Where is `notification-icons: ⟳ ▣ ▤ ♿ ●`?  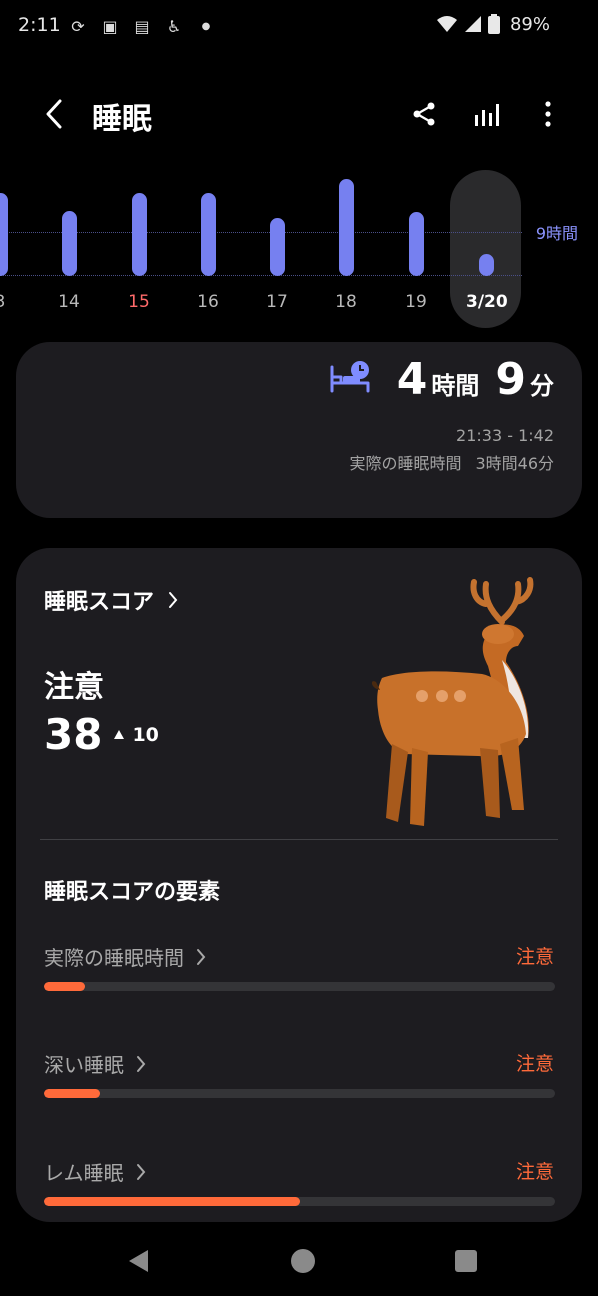
notification-icons: ⟳ ▣ ▤ ♿ ● is located at coordinates (142, 26).